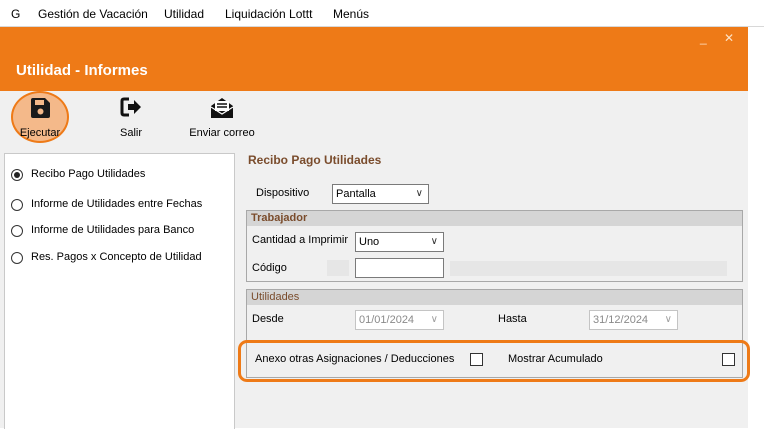 The width and height of the screenshot is (764, 429). I want to click on radio-selected, so click(17, 175).